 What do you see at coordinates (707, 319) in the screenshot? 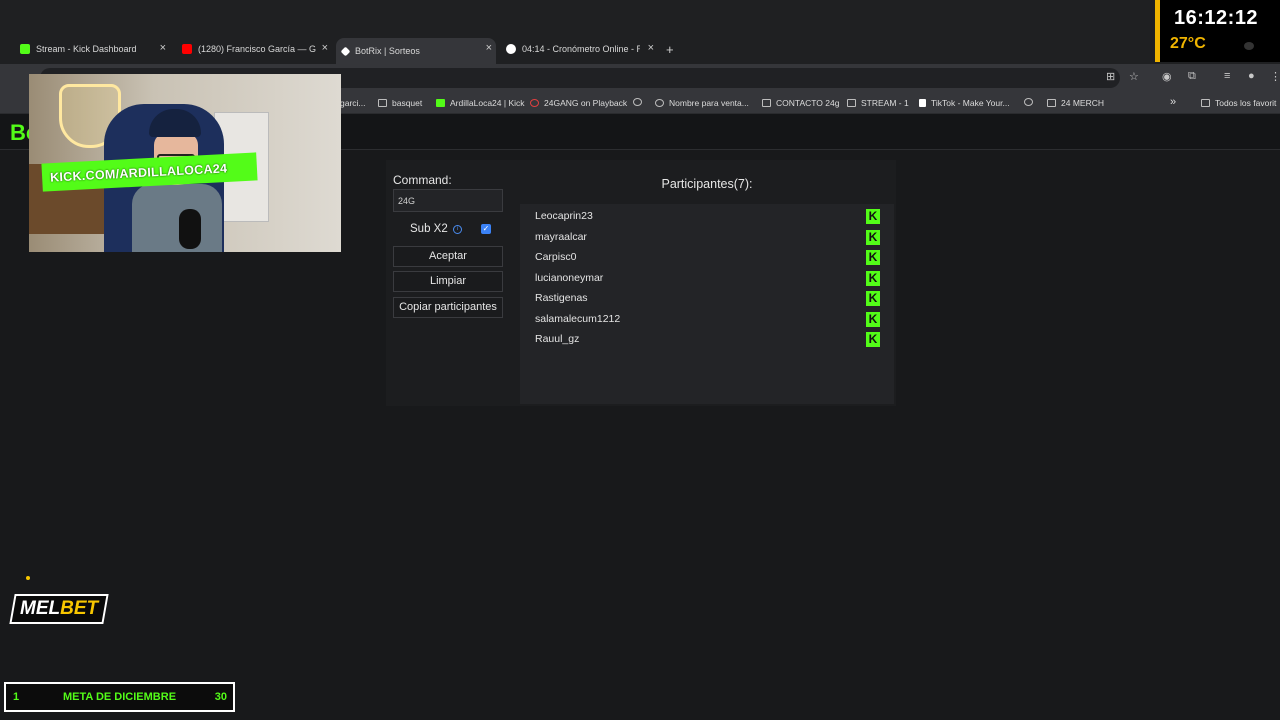
I see `list-item: salamalecum1212 K` at bounding box center [707, 319].